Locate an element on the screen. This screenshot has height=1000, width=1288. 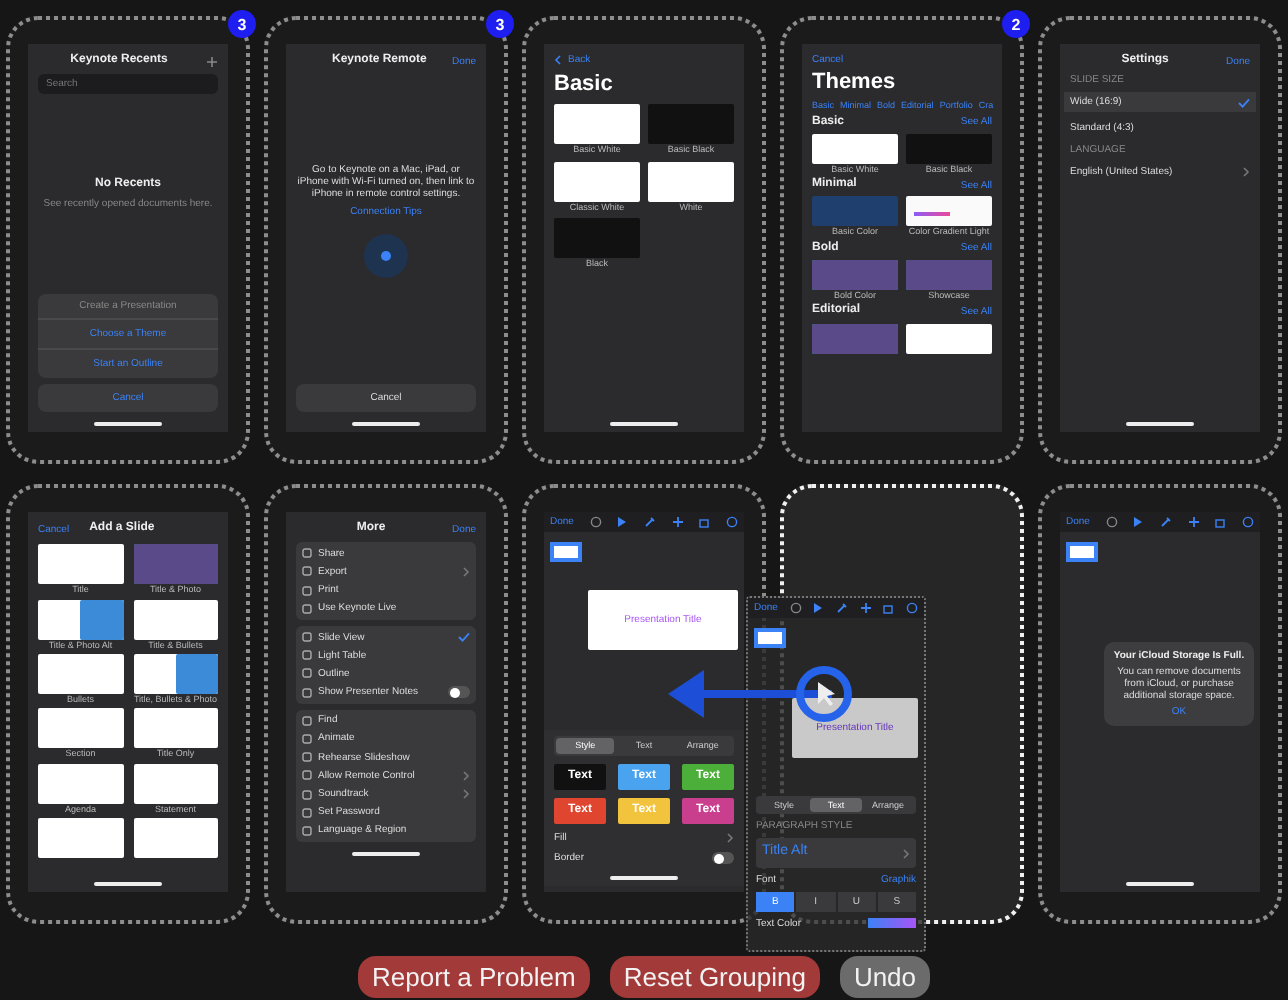
action-button: Report a Problem is located at coordinates (473, 977).